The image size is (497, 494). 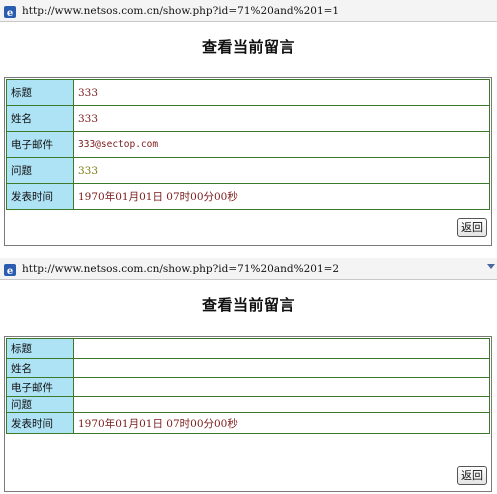 I want to click on row-value-title, so click(x=281, y=348).